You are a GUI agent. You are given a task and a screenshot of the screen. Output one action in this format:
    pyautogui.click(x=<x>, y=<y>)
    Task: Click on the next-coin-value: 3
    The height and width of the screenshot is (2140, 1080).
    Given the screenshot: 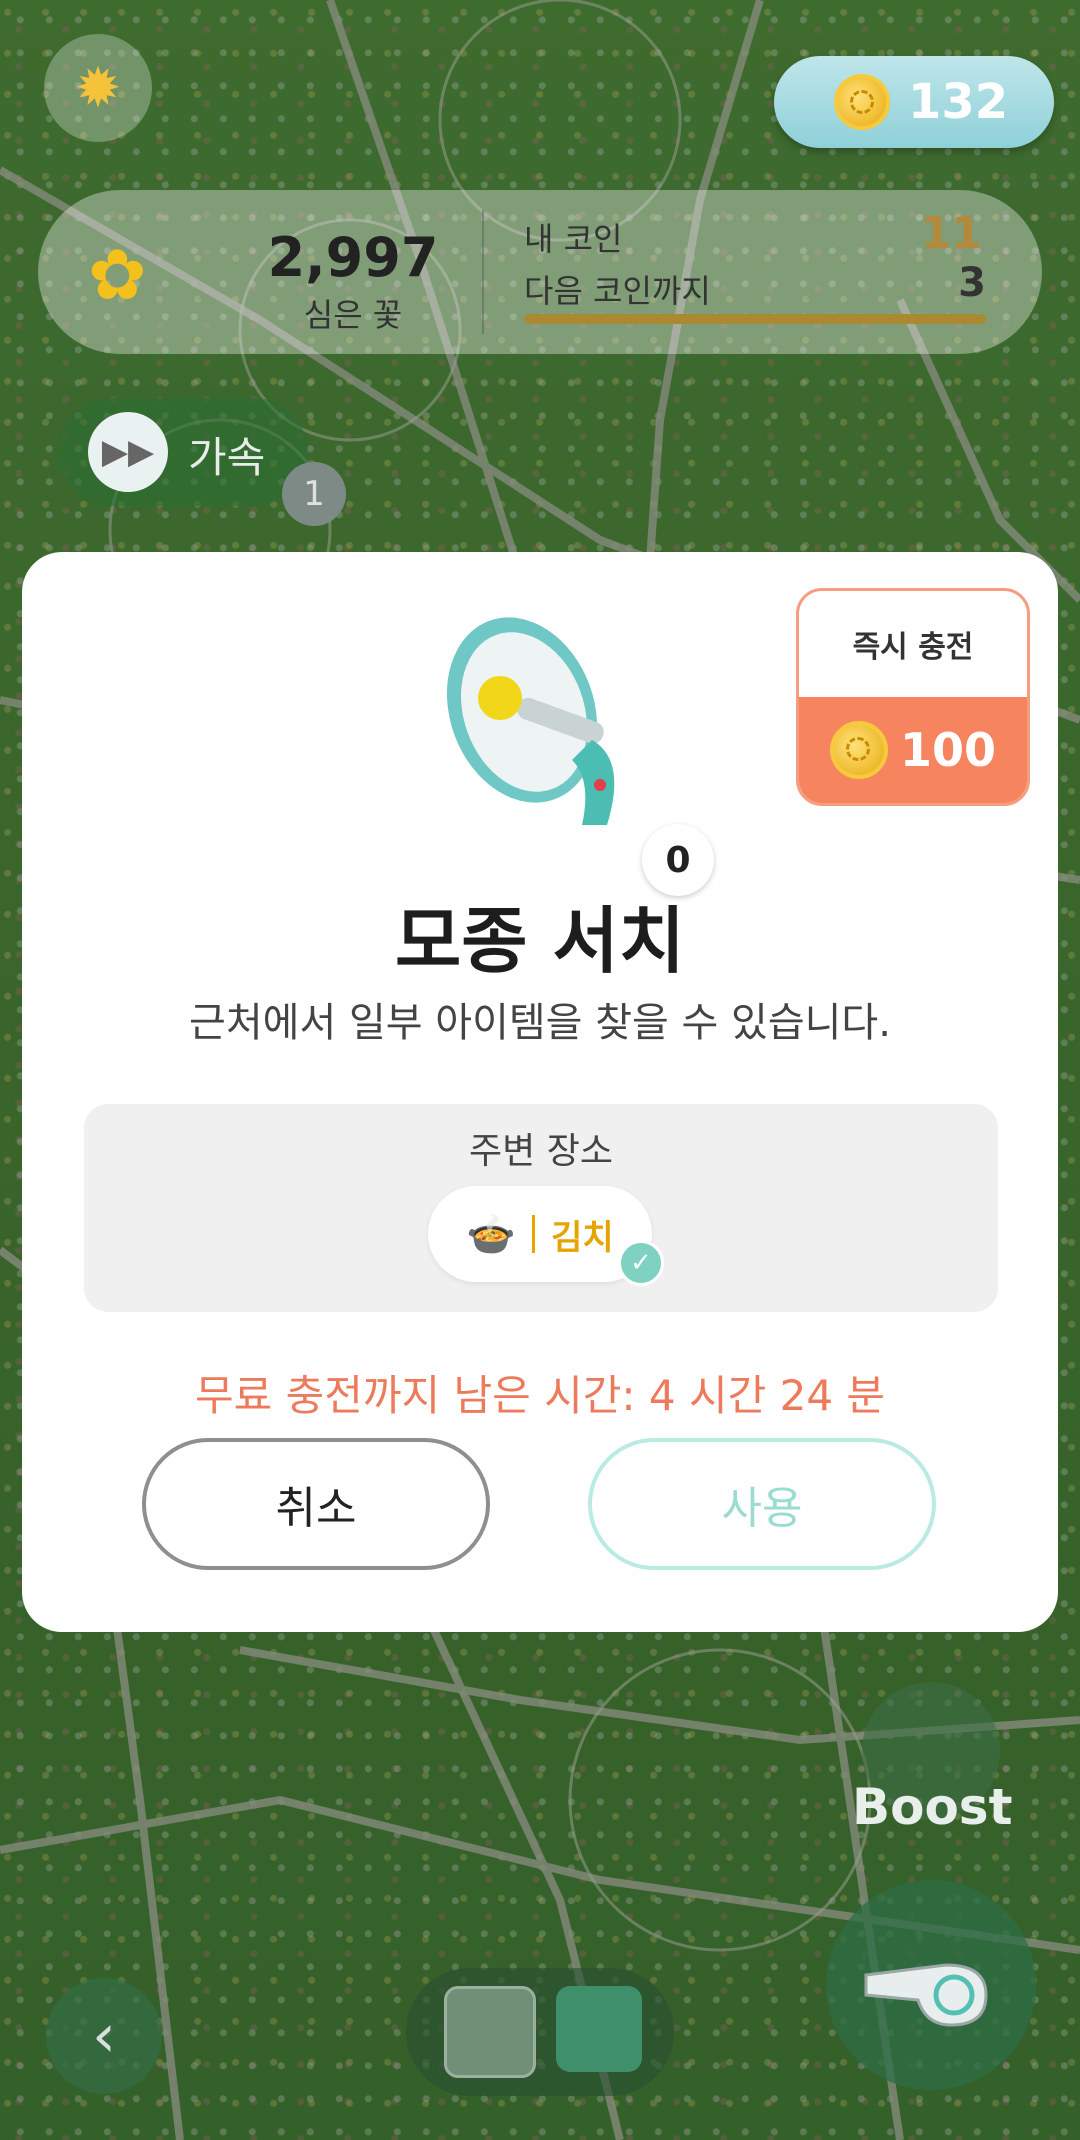 What is the action you would take?
    pyautogui.click(x=972, y=283)
    